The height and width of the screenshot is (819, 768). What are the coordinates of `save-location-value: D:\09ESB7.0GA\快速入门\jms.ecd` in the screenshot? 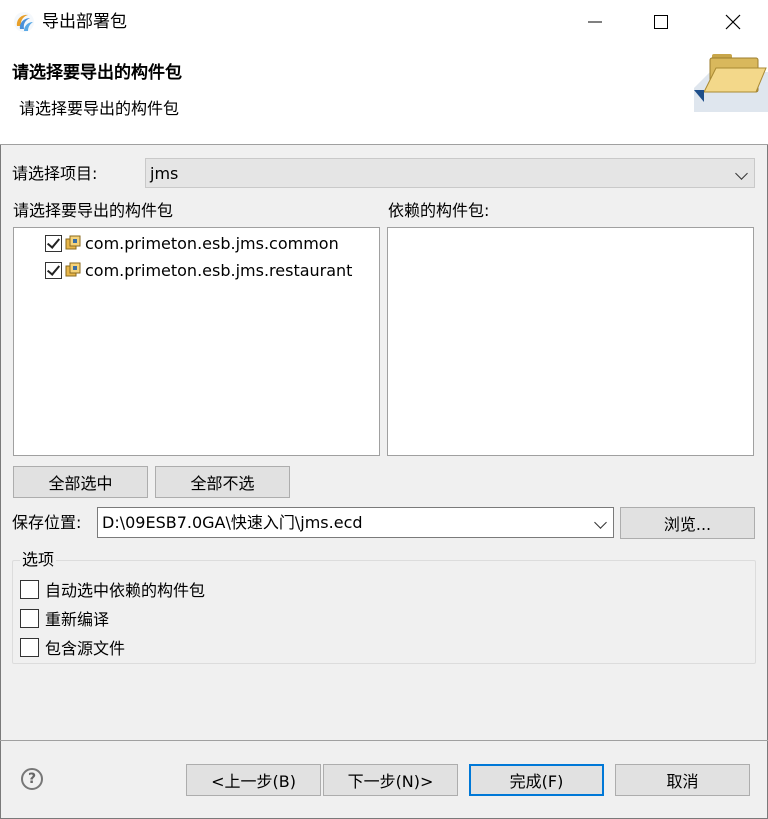 It's located at (232, 522).